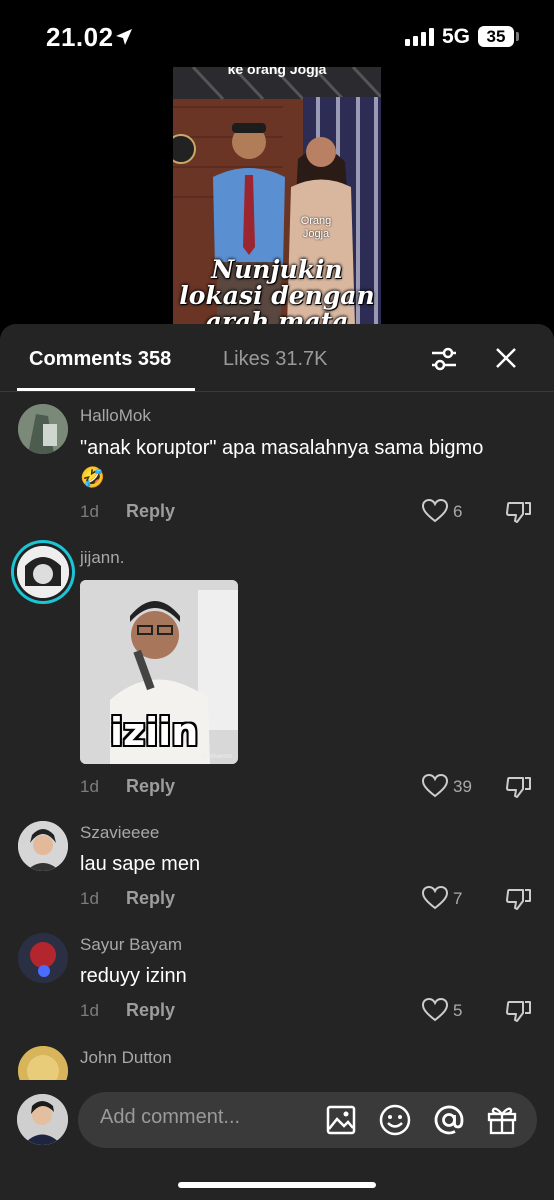 Image resolution: width=554 pixels, height=1200 pixels. What do you see at coordinates (502, 1120) in the screenshot?
I see `gift-icon` at bounding box center [502, 1120].